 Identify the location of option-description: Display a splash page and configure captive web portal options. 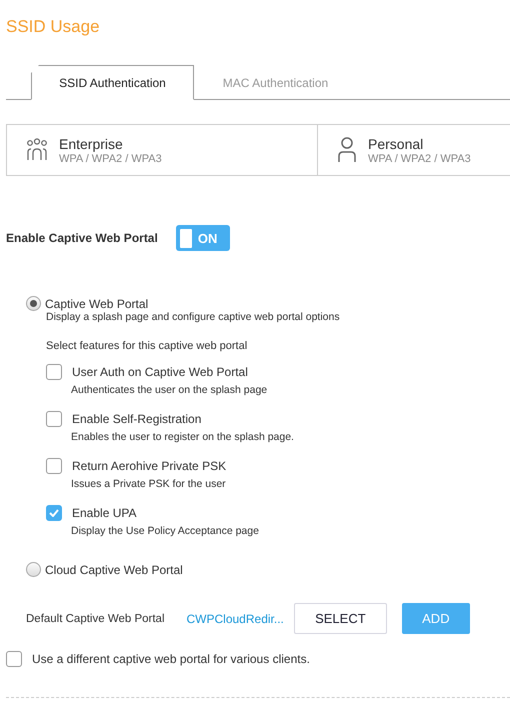
(193, 317).